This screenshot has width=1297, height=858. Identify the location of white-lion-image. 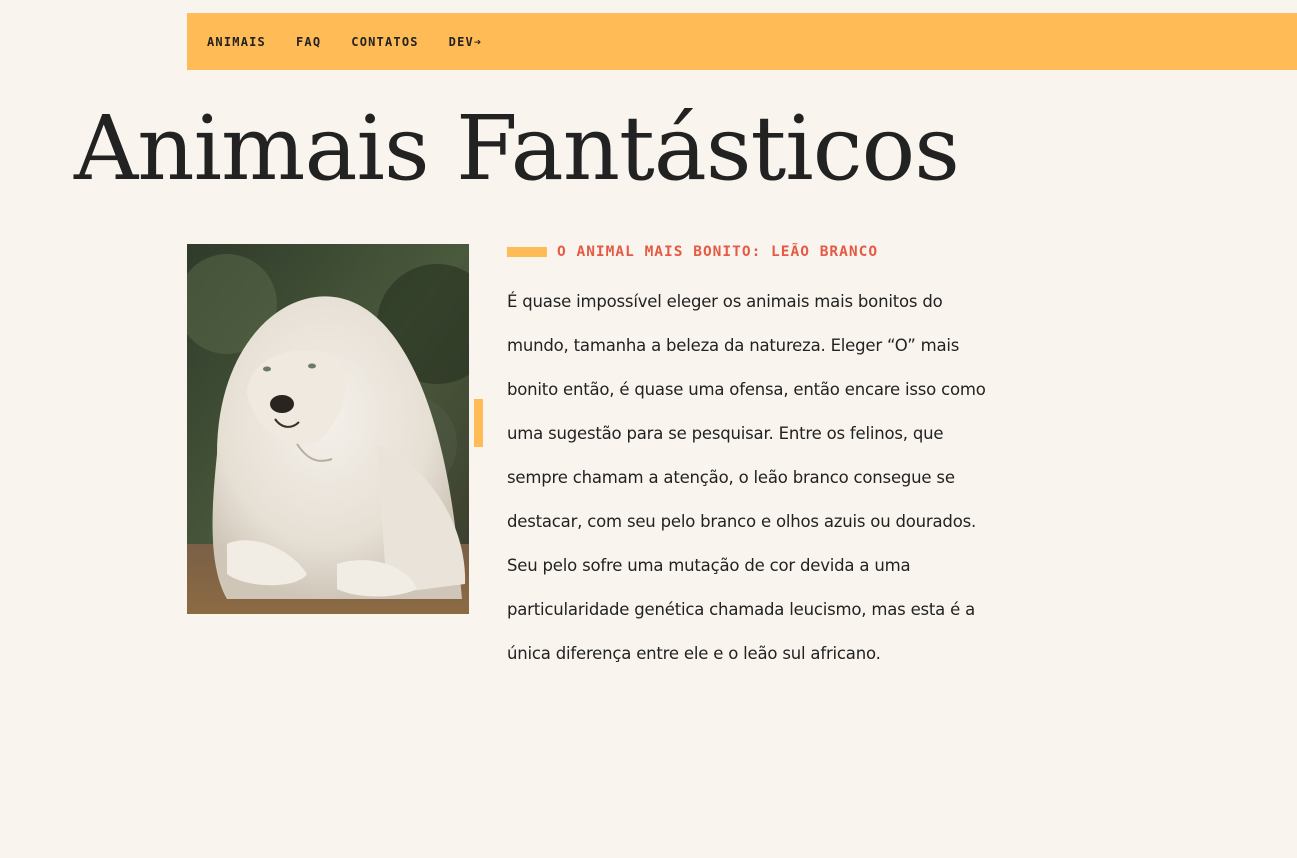
(328, 429).